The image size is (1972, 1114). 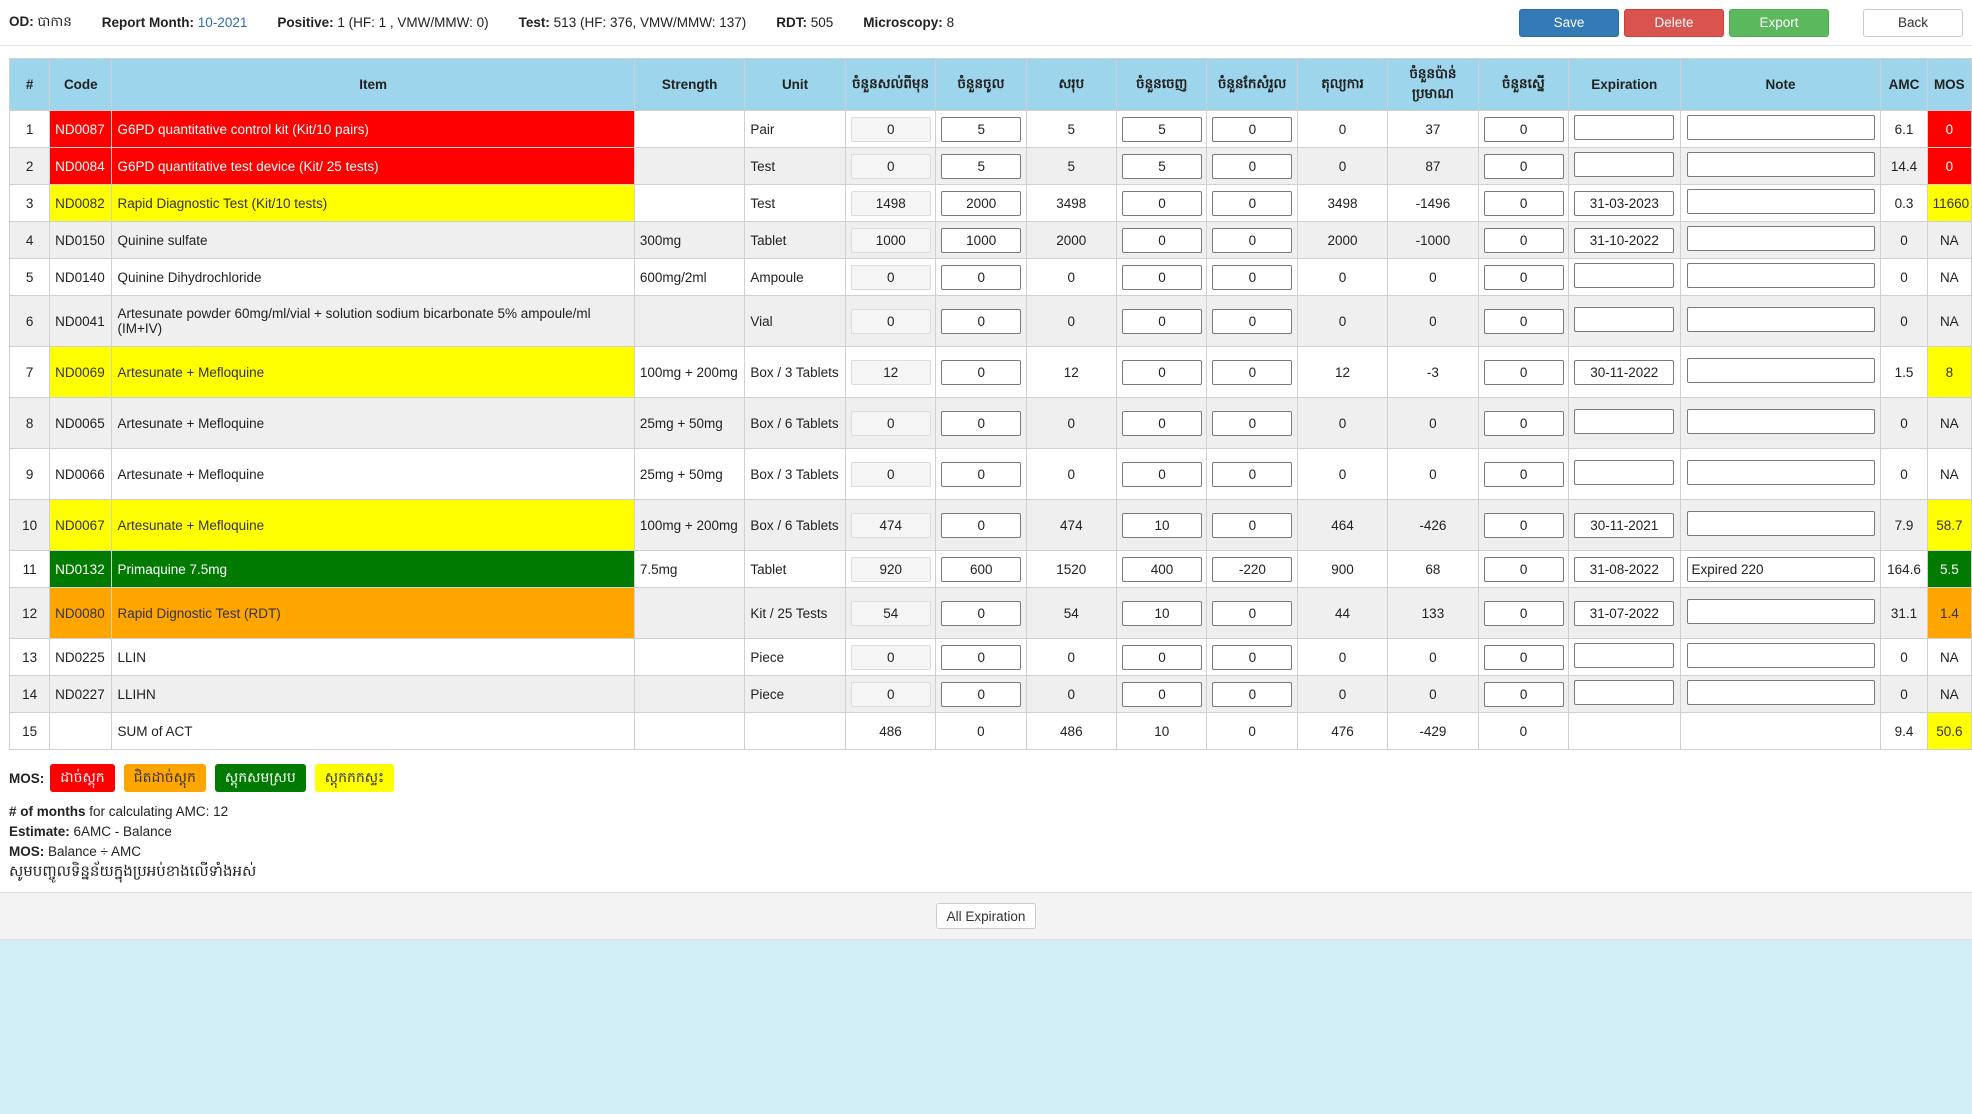 I want to click on previous-balance-field: 1000, so click(x=890, y=240).